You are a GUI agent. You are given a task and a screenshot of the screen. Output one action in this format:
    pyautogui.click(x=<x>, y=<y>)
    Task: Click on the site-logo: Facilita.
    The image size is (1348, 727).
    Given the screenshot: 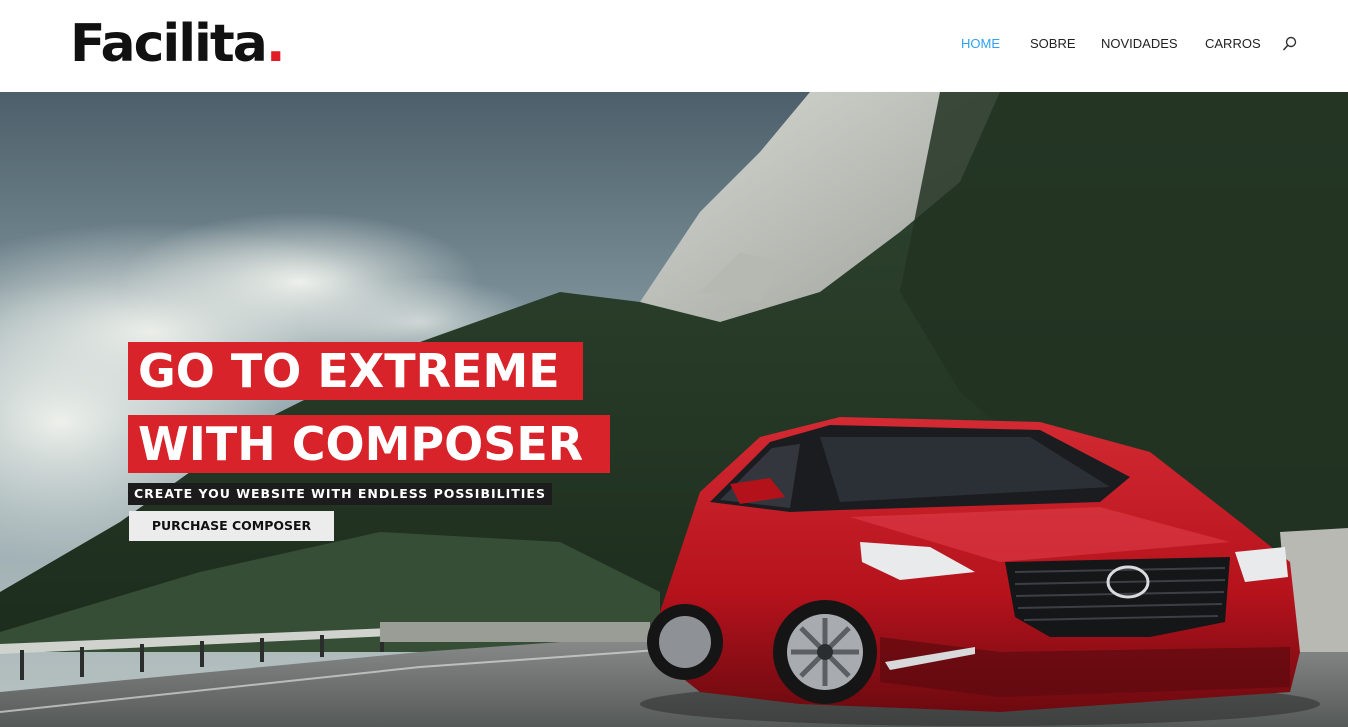 What is the action you would take?
    pyautogui.click(x=178, y=44)
    